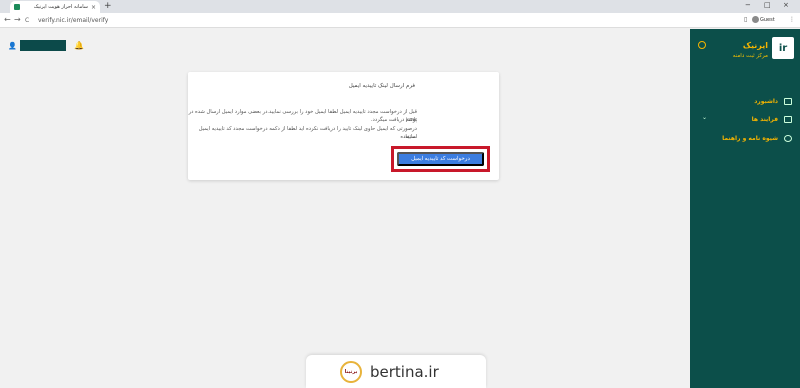 This screenshot has width=800, height=388. What do you see at coordinates (750, 138) in the screenshot?
I see `sidebar-item-label: شیوه نامه و راهنما` at bounding box center [750, 138].